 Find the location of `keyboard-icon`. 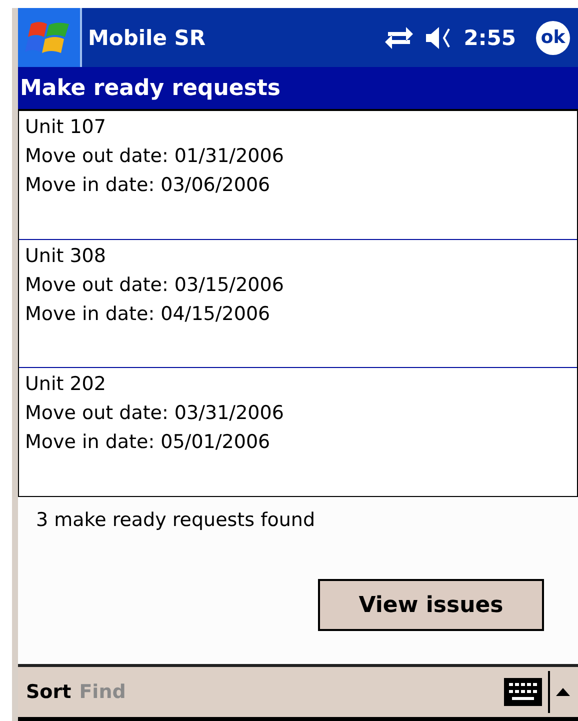

keyboard-icon is located at coordinates (523, 692).